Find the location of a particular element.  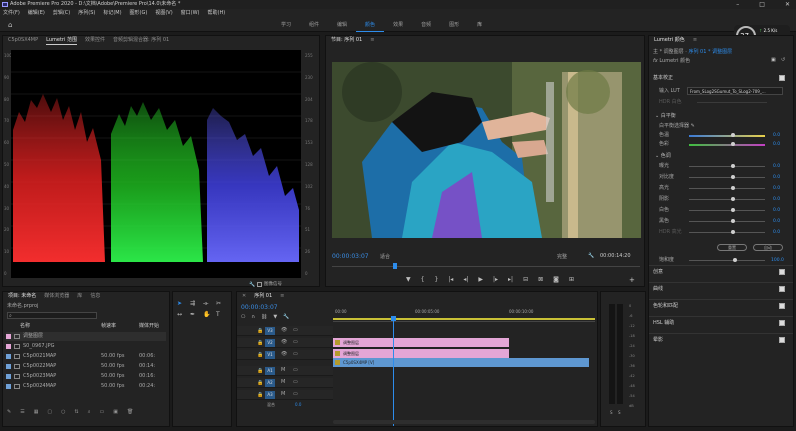

lumetri-sequence-clip: 序列 01 * 调整图层 is located at coordinates (710, 52).